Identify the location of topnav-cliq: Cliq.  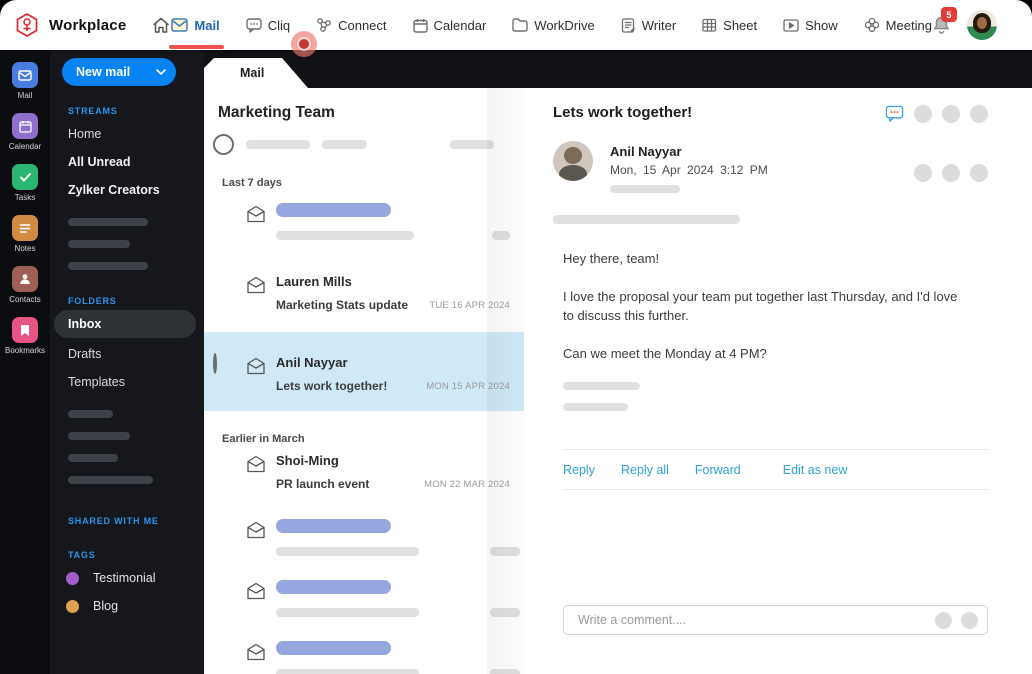
(268, 25).